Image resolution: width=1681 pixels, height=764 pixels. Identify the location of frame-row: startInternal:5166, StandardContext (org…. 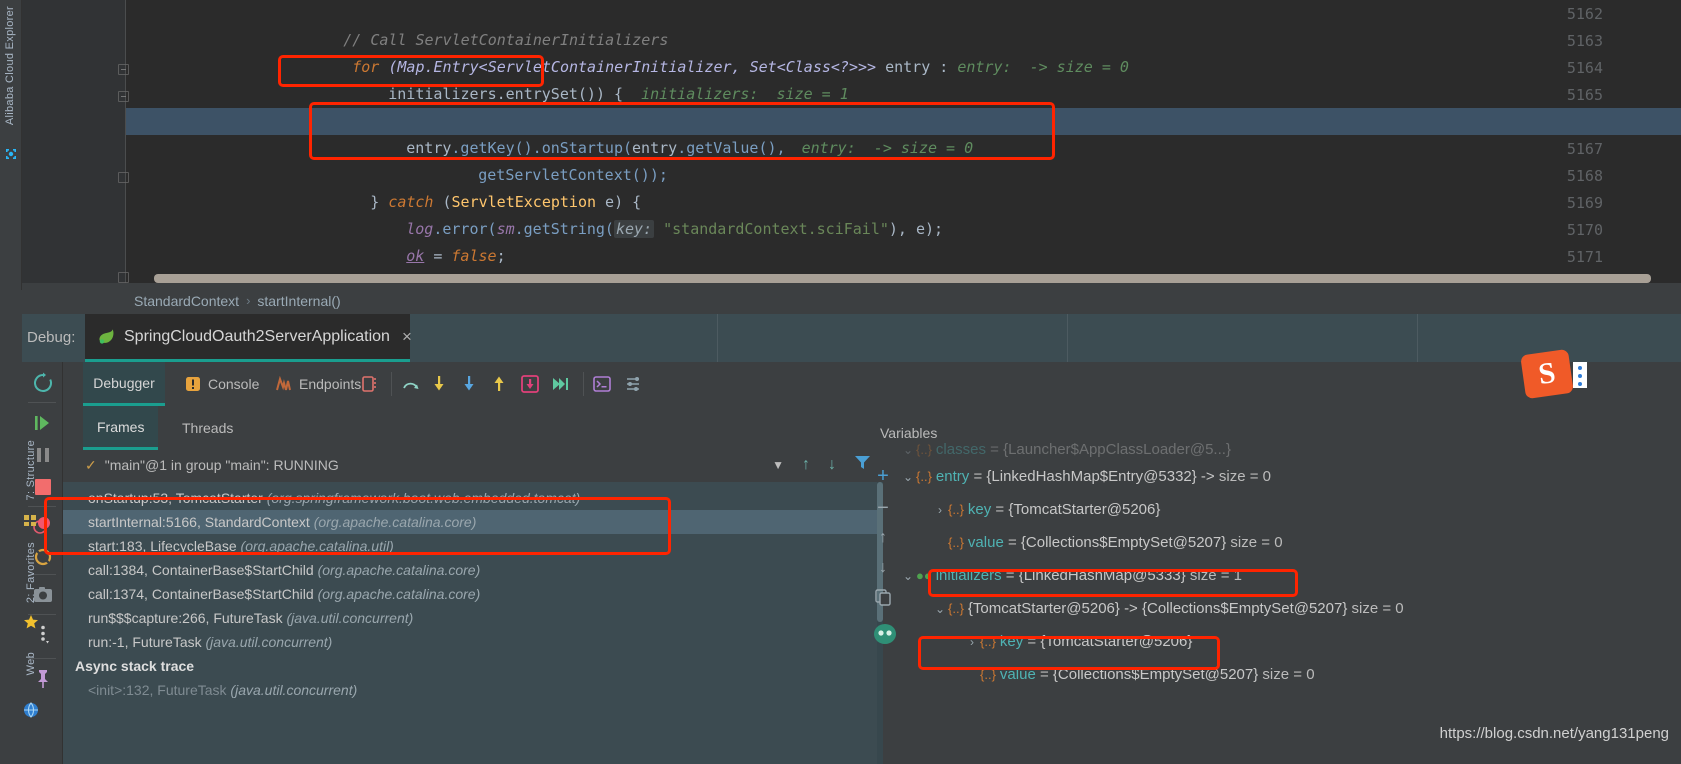
(473, 522).